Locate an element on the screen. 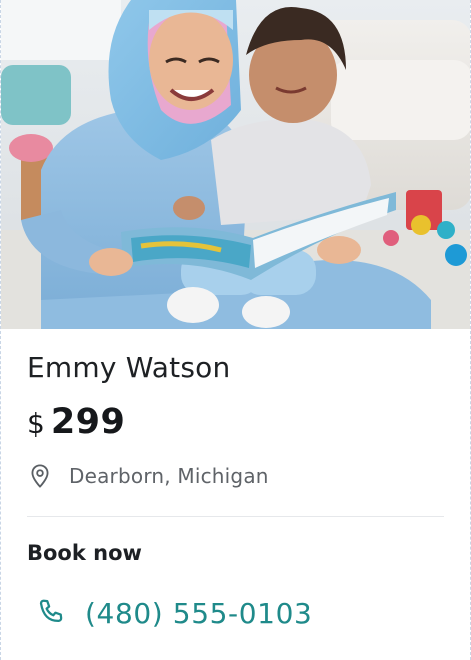  price-currency: $ is located at coordinates (36, 423).